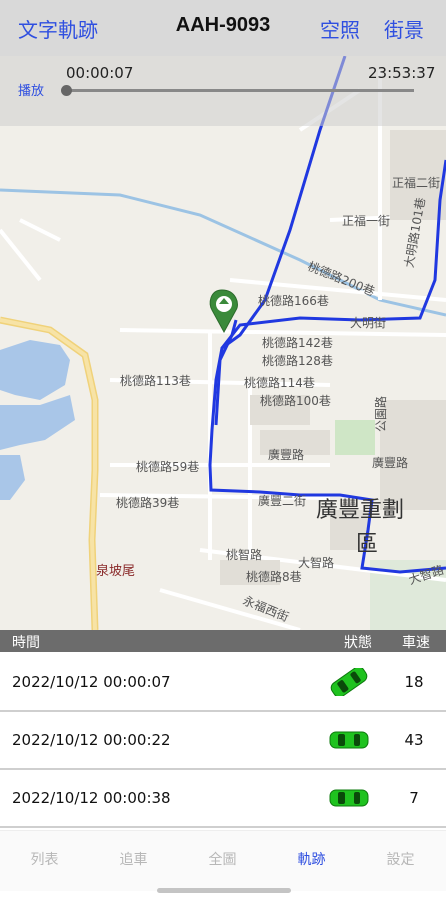 Image resolution: width=446 pixels, height=900 pixels. What do you see at coordinates (282, 501) in the screenshot?
I see `street-label: 廣豐二街` at bounding box center [282, 501].